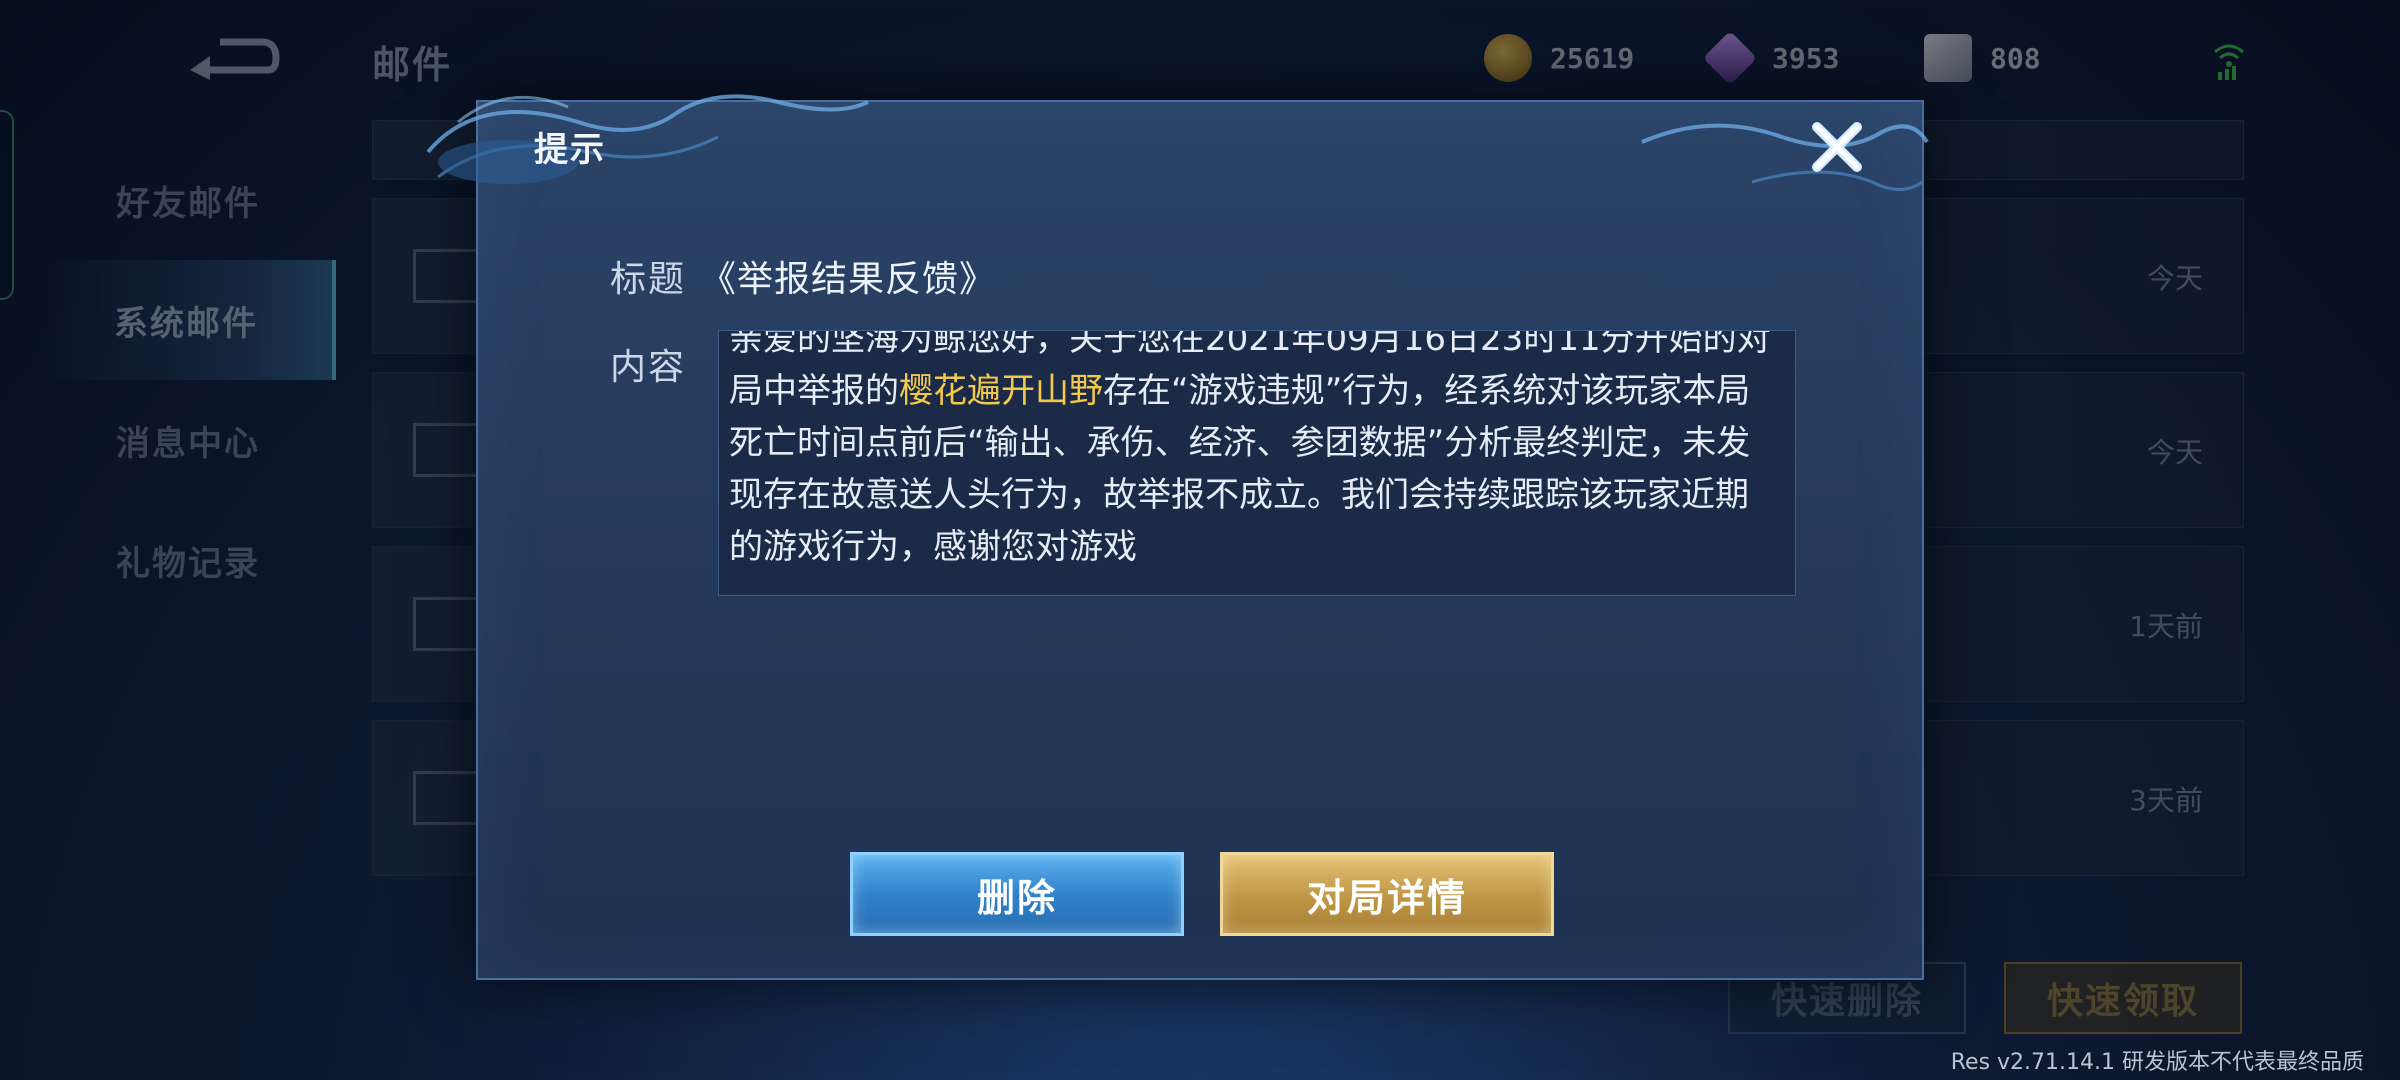  Describe the element at coordinates (648, 367) in the screenshot. I see `content-label: 内容` at that location.